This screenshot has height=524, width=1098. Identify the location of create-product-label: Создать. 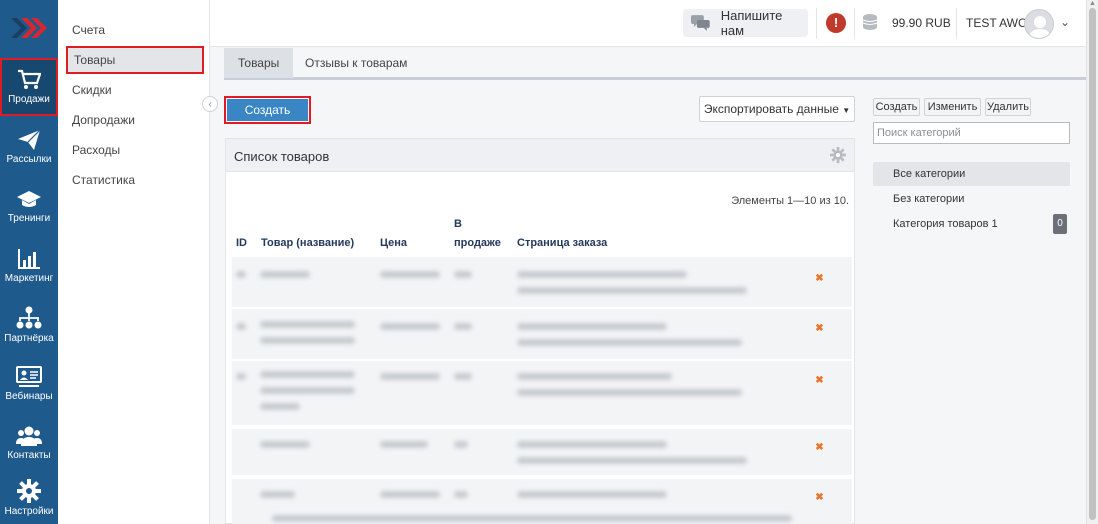
(267, 110).